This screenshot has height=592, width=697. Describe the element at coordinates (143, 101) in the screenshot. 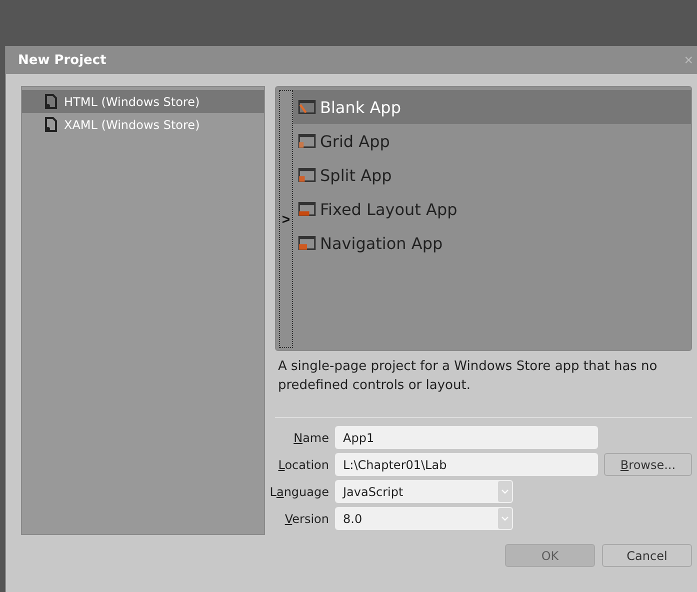

I see `category-item: HTML (Windows Store)` at that location.